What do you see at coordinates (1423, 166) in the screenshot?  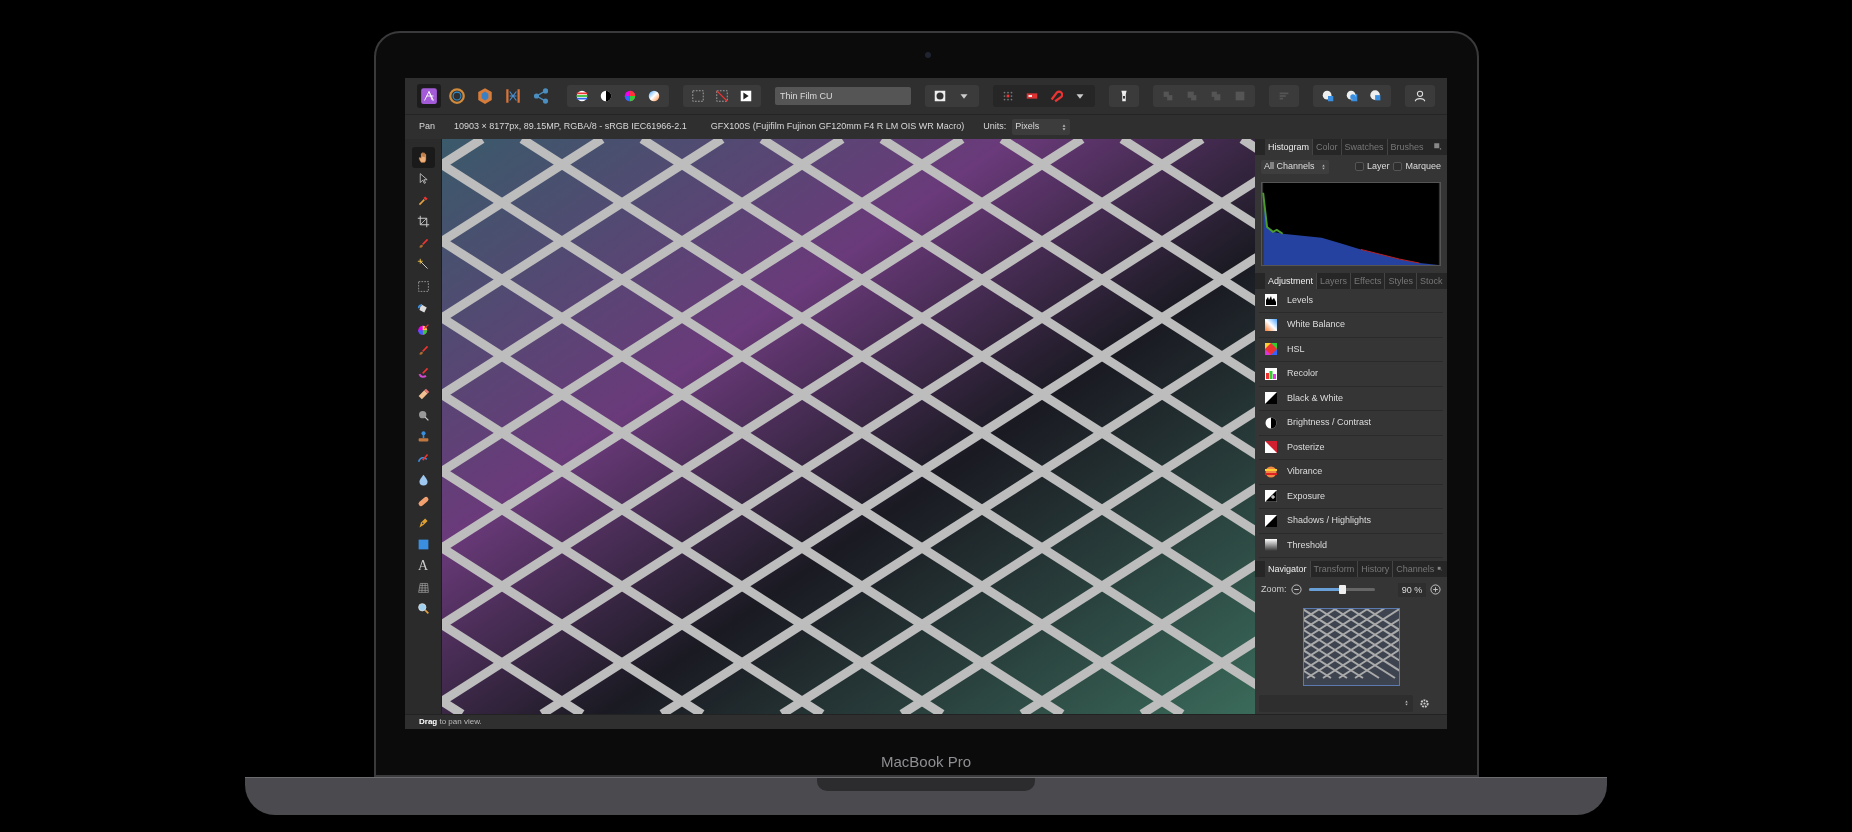 I see `checkbox-label: Marquee` at bounding box center [1423, 166].